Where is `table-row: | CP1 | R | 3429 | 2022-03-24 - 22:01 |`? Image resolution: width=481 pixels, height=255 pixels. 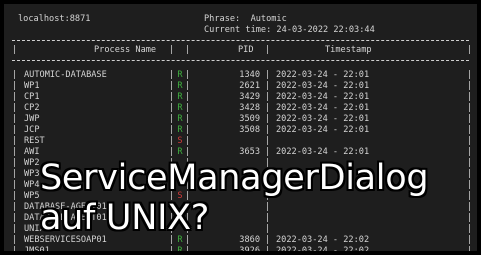
table-row: | CP1 | R | 3429 | 2022-03-24 - 22:01 | is located at coordinates (242, 97).